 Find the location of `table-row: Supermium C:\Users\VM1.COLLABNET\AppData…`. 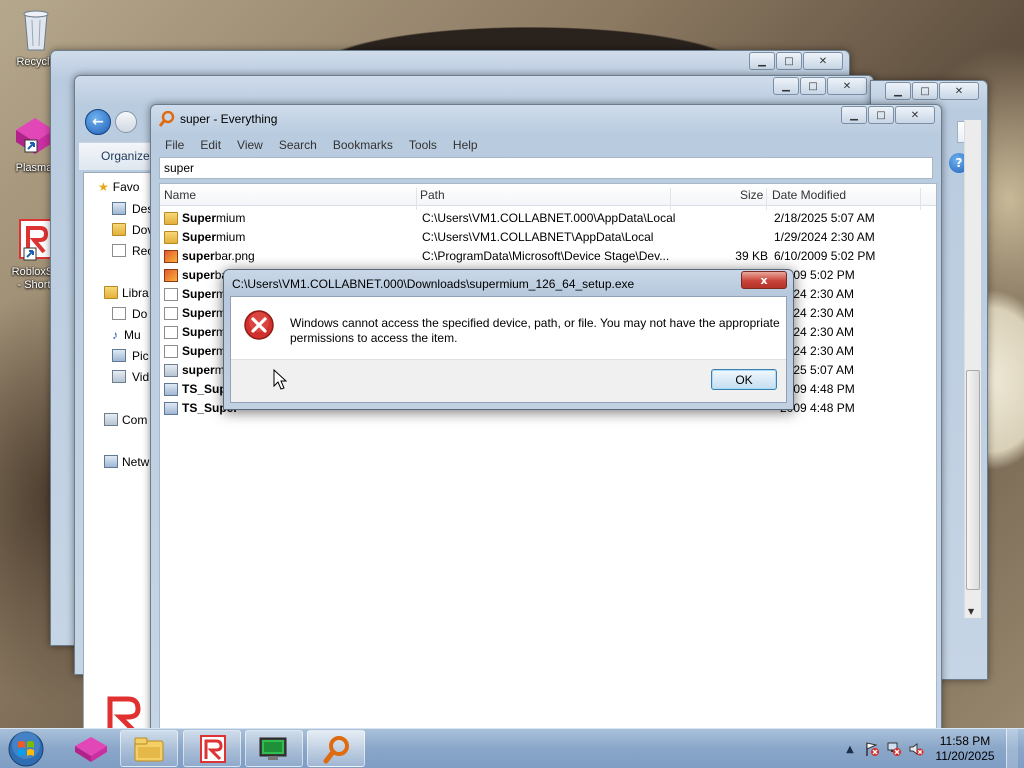

table-row: Supermium C:\Users\VM1.COLLABNET\AppData… is located at coordinates (540, 237).